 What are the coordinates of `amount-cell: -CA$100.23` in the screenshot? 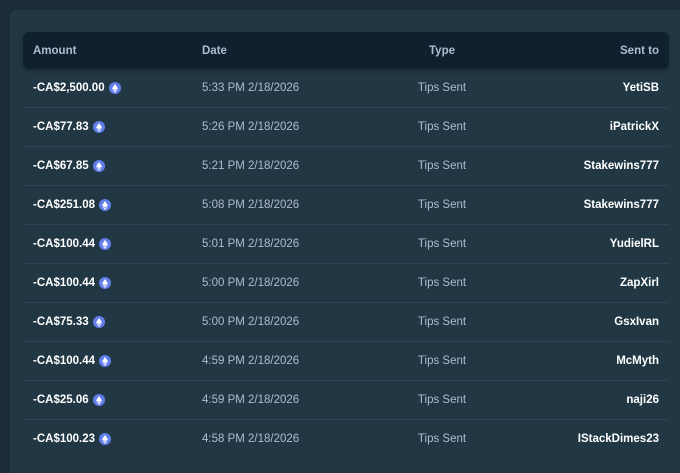 It's located at (112, 439).